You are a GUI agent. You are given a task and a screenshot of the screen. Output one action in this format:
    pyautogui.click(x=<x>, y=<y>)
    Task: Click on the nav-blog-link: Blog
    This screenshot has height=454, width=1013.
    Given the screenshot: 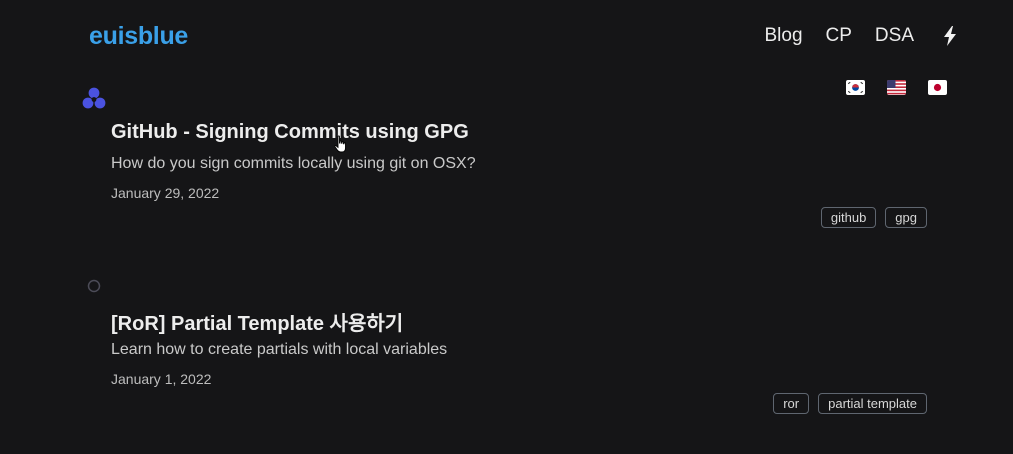 What is the action you would take?
    pyautogui.click(x=783, y=36)
    